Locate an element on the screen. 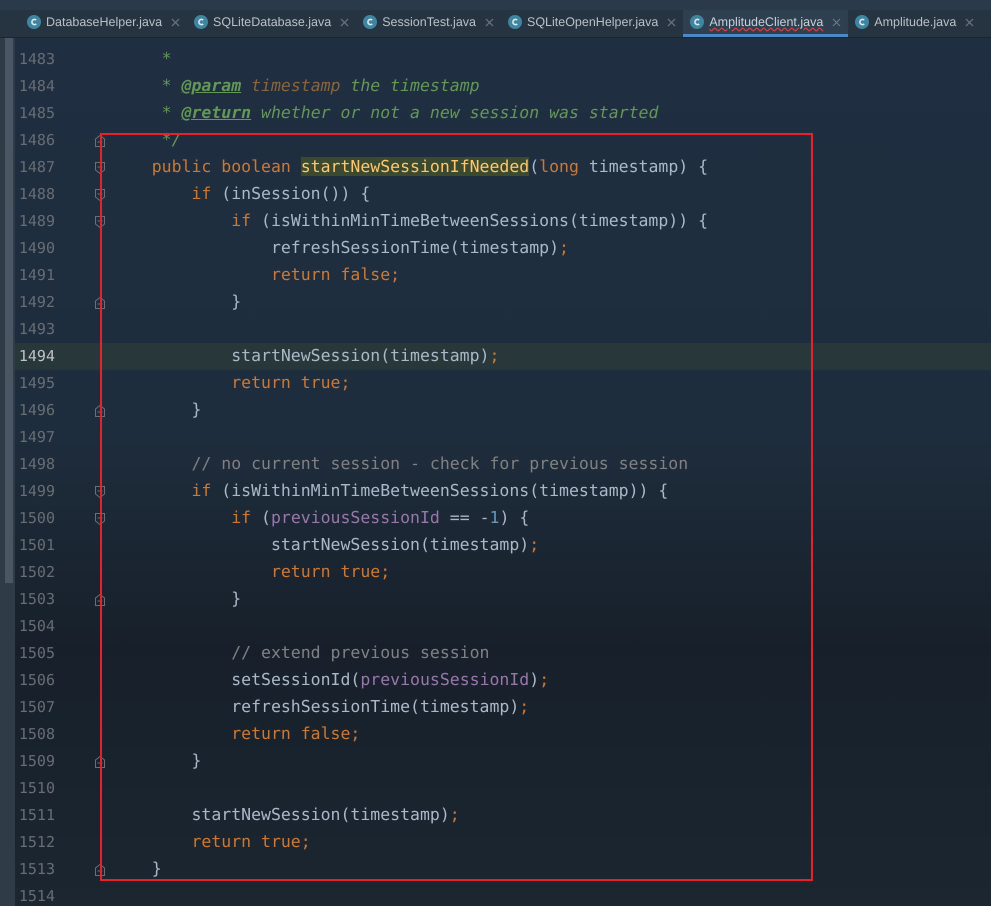 The image size is (991, 906). line-number: 1493 is located at coordinates (36, 329).